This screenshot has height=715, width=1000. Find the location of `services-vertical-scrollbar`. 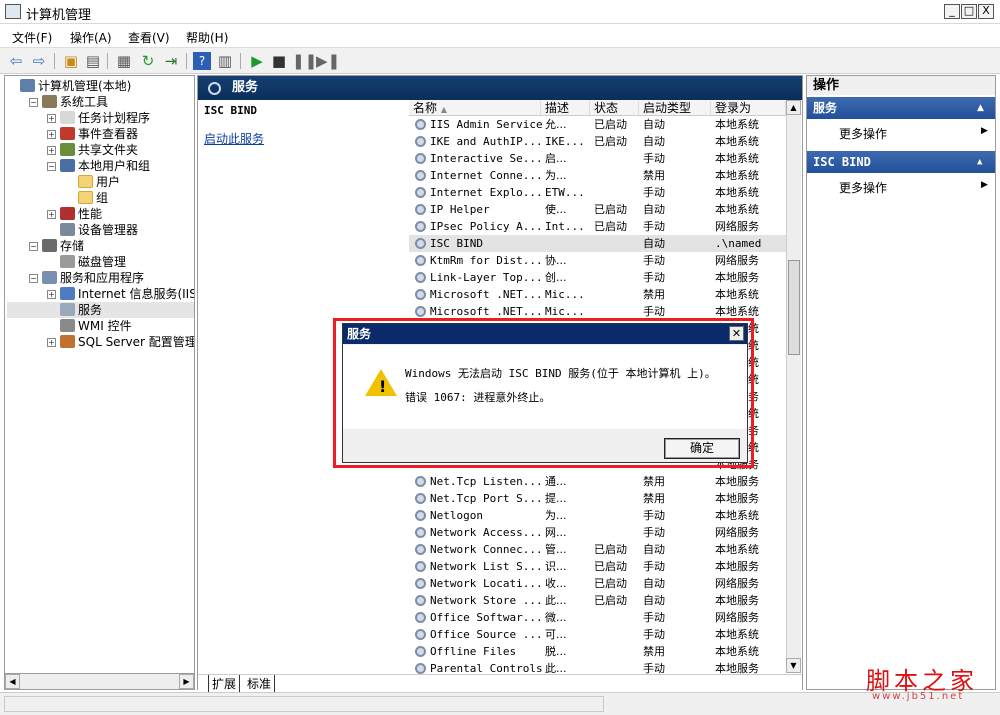

services-vertical-scrollbar is located at coordinates (793, 386).